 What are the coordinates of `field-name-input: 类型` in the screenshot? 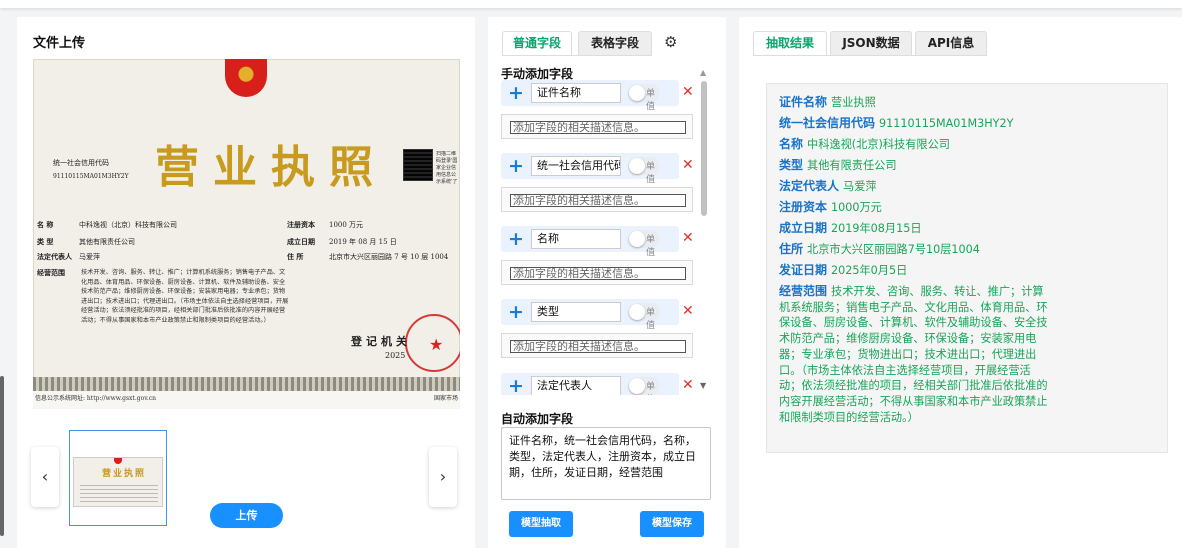 It's located at (576, 312).